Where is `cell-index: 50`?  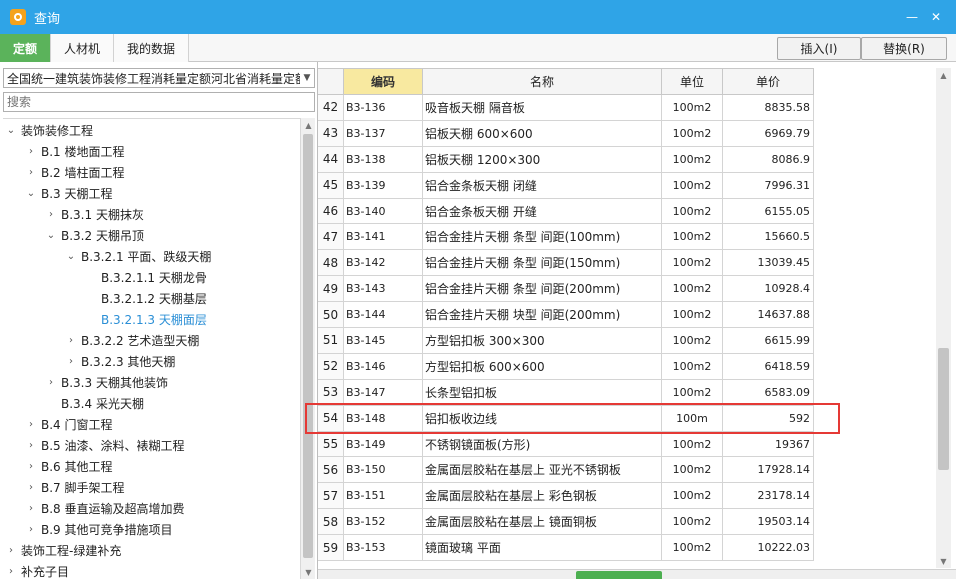 cell-index: 50 is located at coordinates (331, 315).